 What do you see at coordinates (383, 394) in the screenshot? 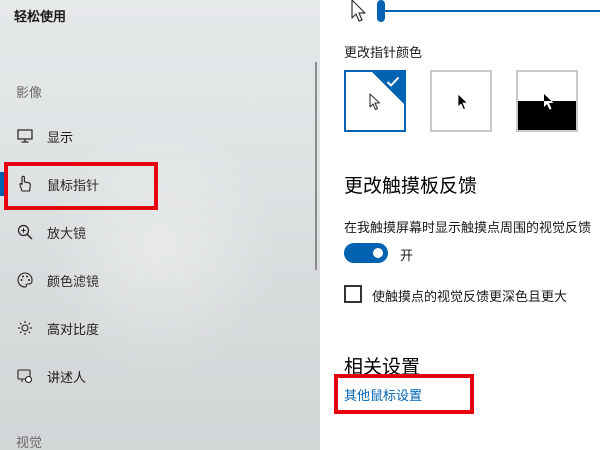
I see `additional-mouse-settings-link: 其他鼠标设置` at bounding box center [383, 394].